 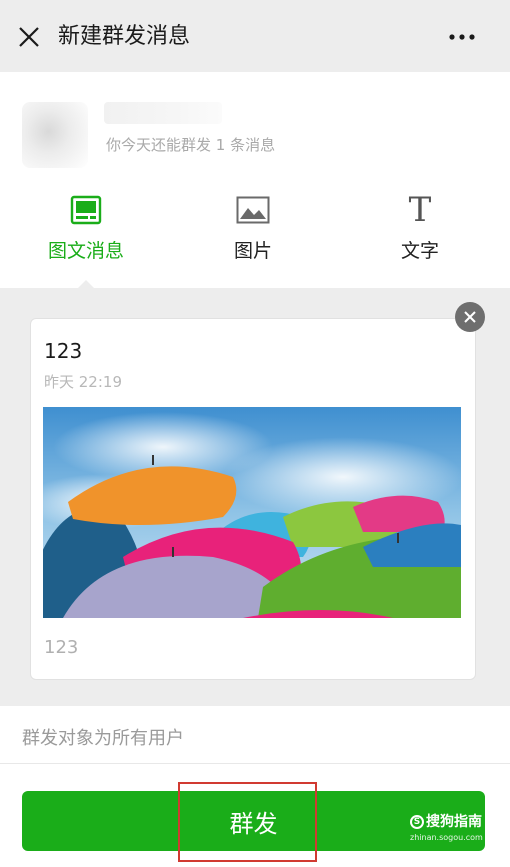 What do you see at coordinates (83, 382) in the screenshot?
I see `article-time: 昨天 22:19` at bounding box center [83, 382].